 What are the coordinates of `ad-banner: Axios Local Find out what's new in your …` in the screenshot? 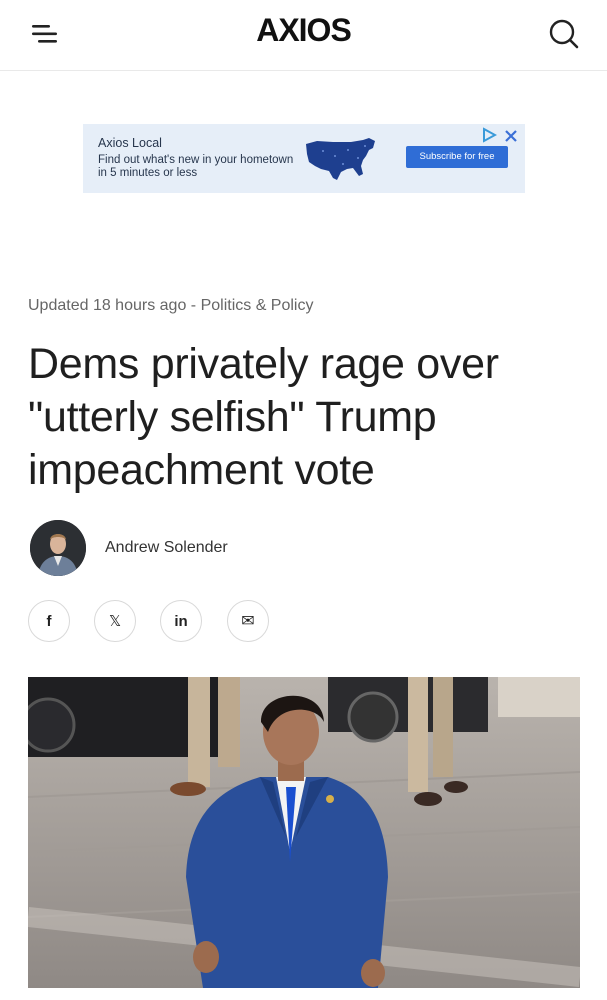 It's located at (304, 158).